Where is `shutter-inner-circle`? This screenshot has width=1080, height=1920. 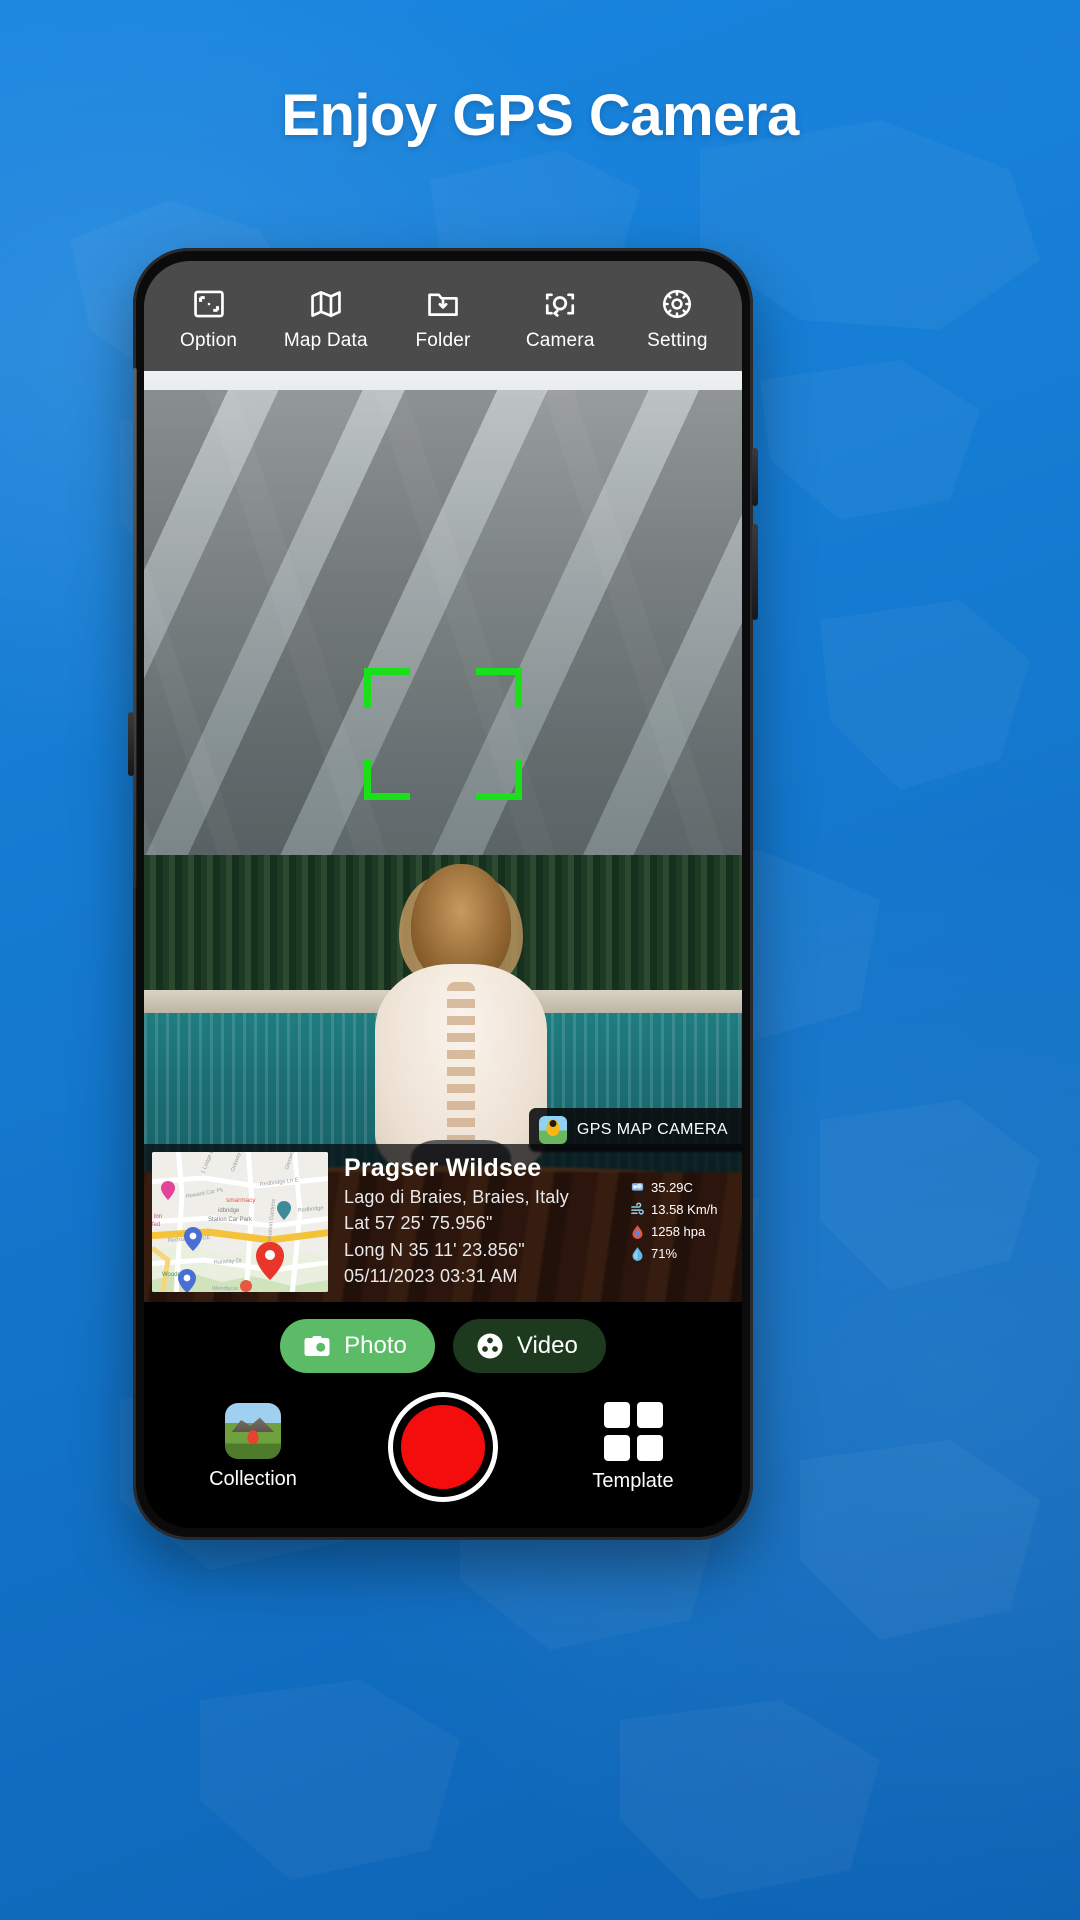
shutter-inner-circle is located at coordinates (443, 1447).